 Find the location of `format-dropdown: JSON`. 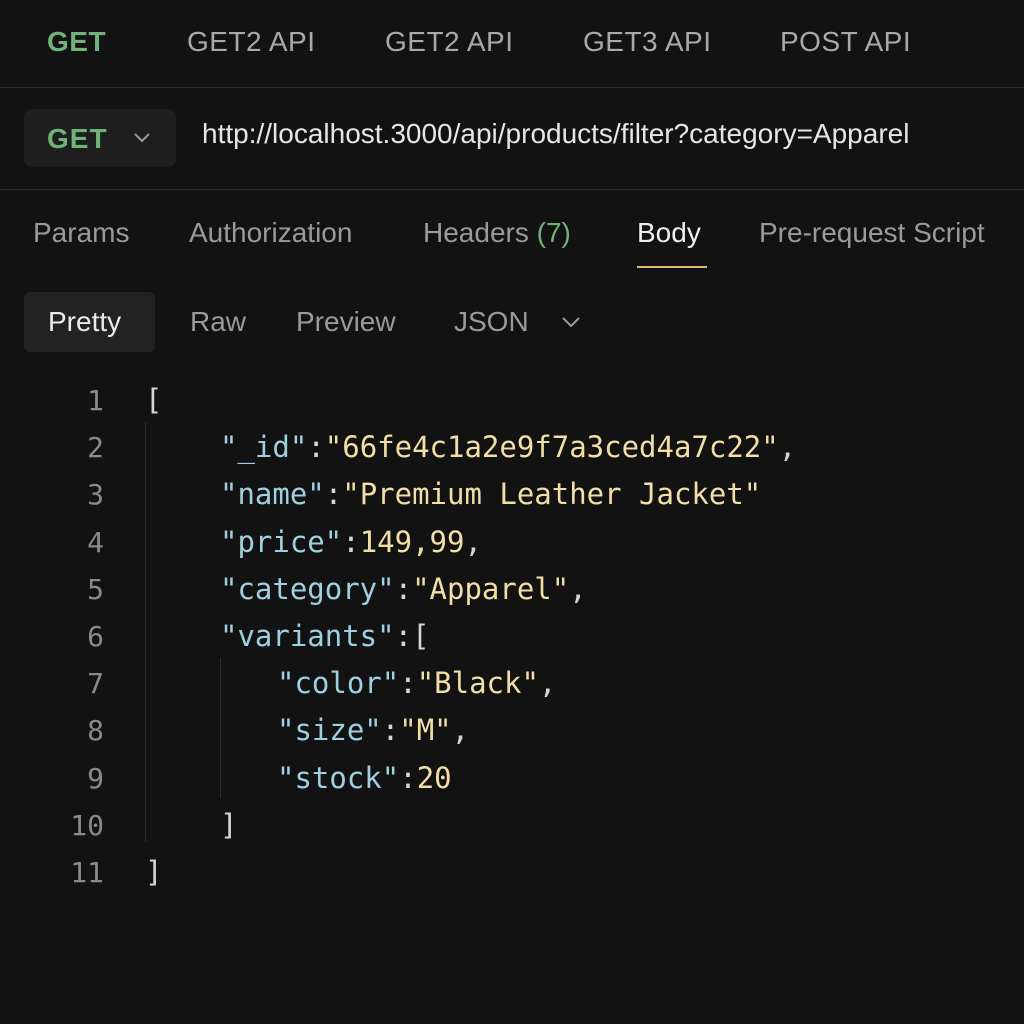

format-dropdown: JSON is located at coordinates (491, 322).